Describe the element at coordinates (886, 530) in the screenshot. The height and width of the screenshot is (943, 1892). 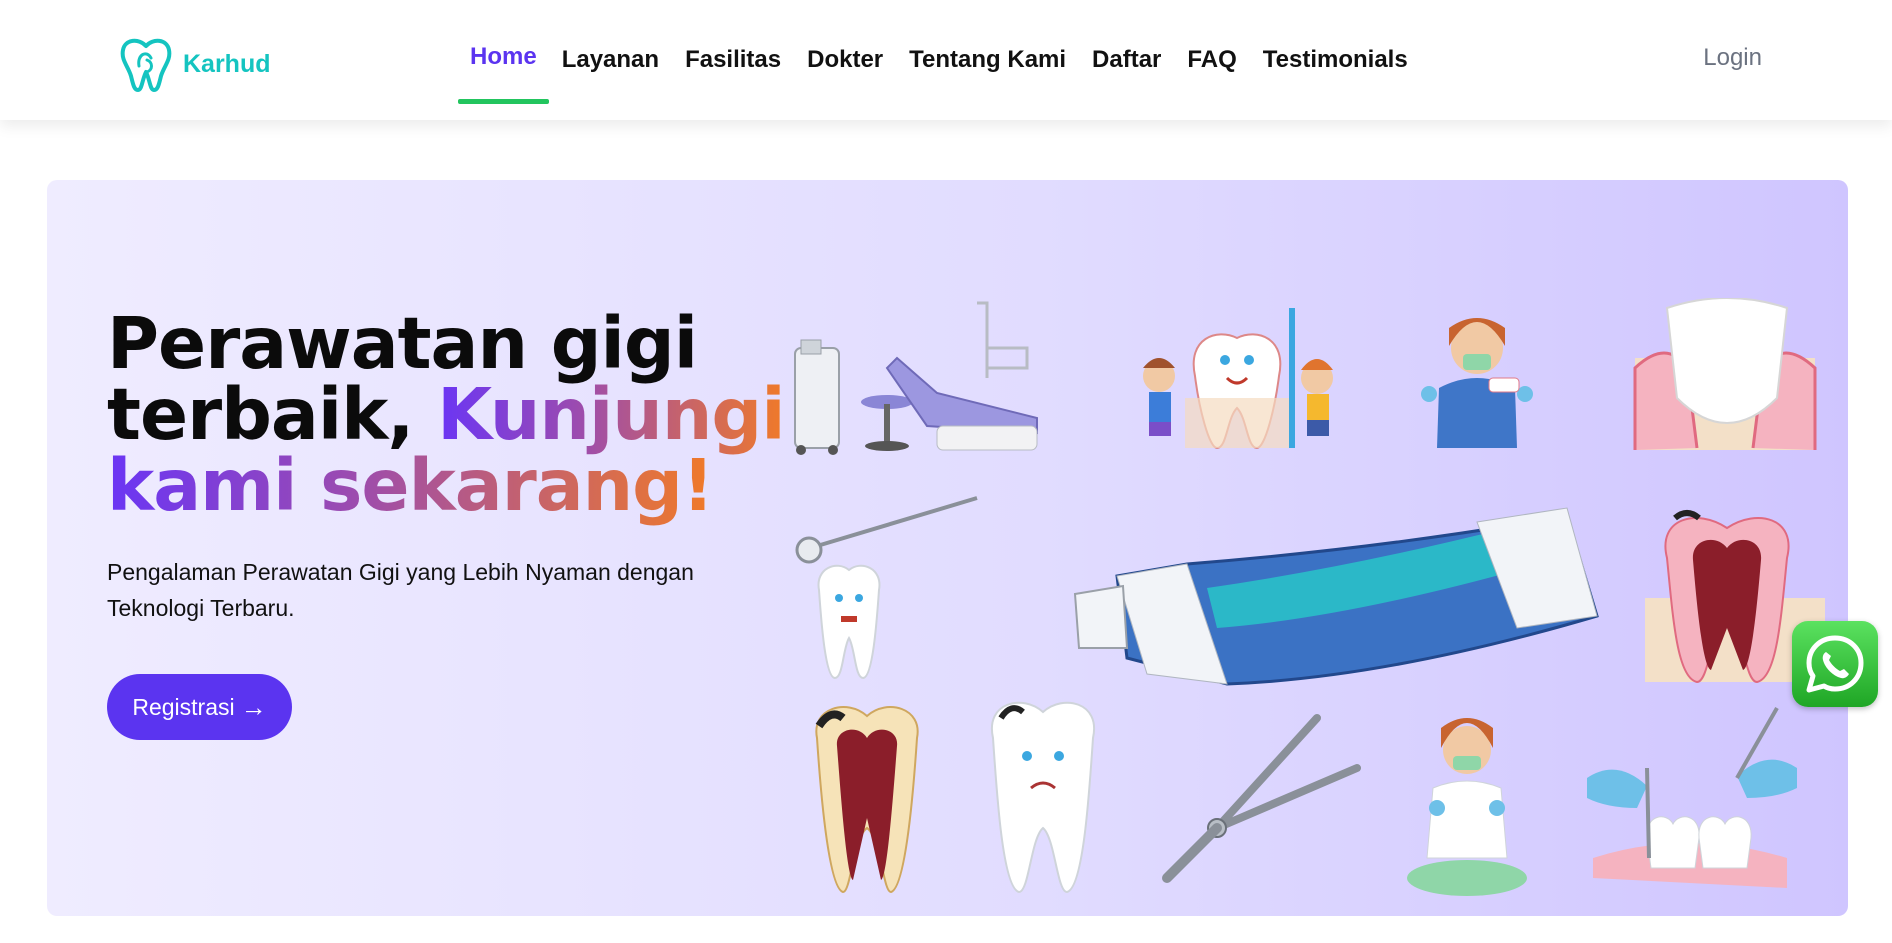
I see `dental-mirror-icon` at that location.